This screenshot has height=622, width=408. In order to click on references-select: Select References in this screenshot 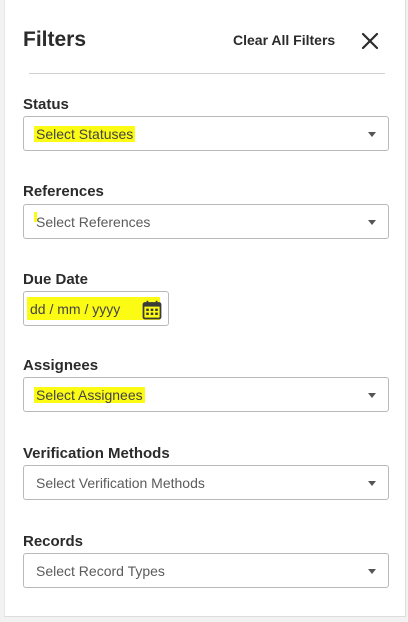, I will do `click(206, 221)`.